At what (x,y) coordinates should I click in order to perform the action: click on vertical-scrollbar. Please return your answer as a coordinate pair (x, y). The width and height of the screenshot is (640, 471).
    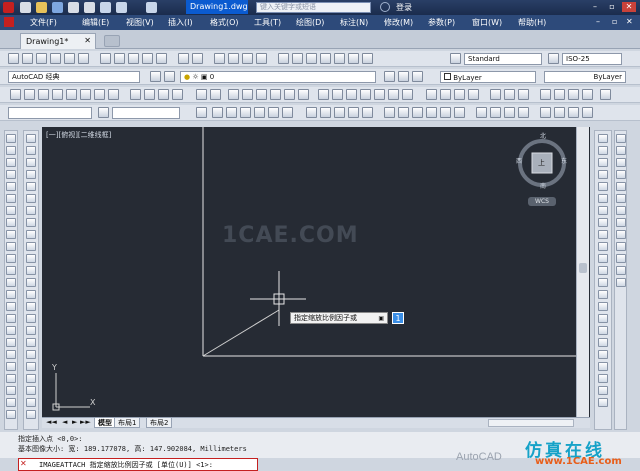
    Looking at the image, I should click on (582, 272).